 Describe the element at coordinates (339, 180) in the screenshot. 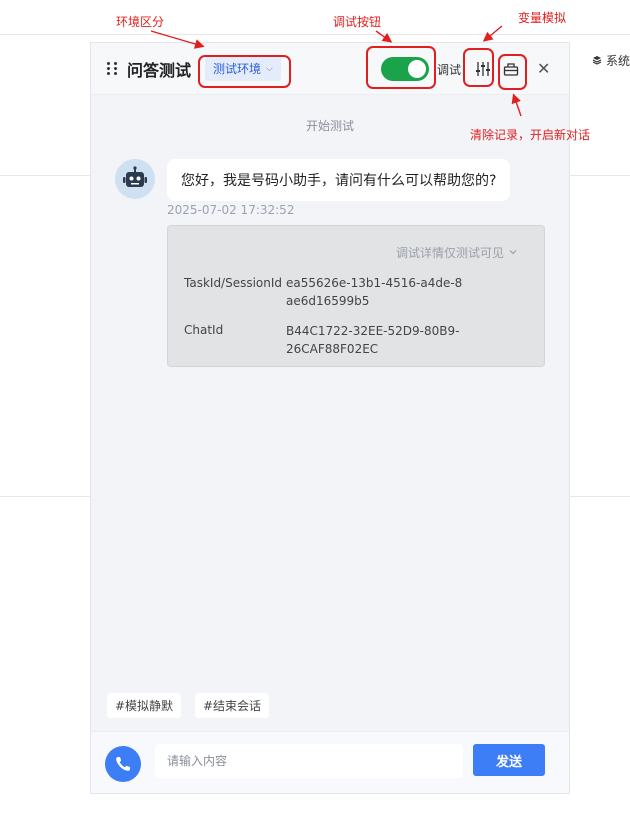

I see `bot-message-bubble: 您好，我是号码小助手，请问有什么可以帮助您的?` at that location.